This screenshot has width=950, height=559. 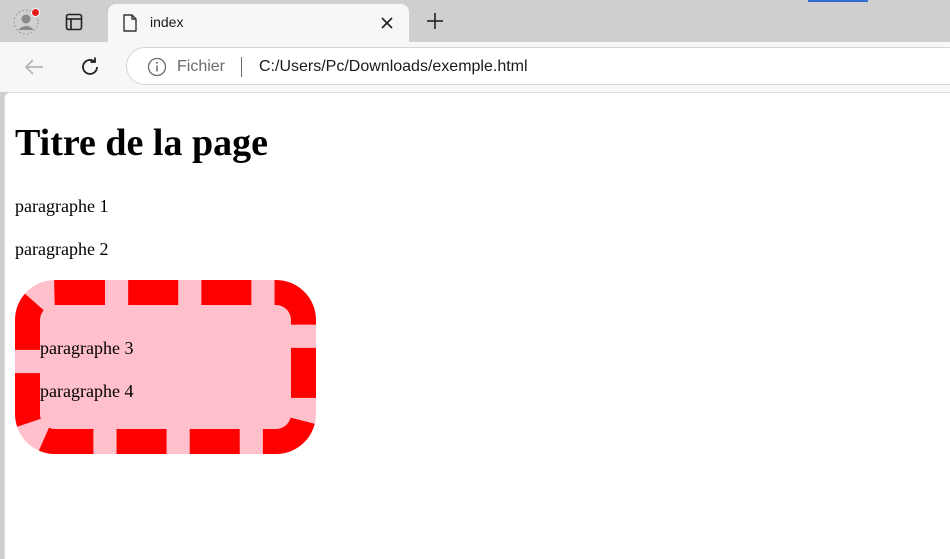 I want to click on back-button, so click(x=34, y=67).